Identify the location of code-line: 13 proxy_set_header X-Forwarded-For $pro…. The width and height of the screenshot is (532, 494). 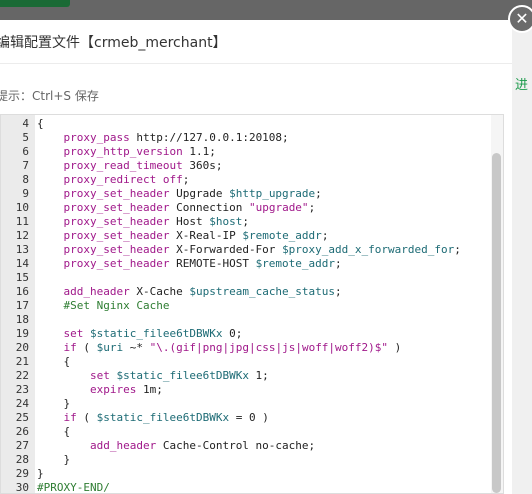
(246, 250).